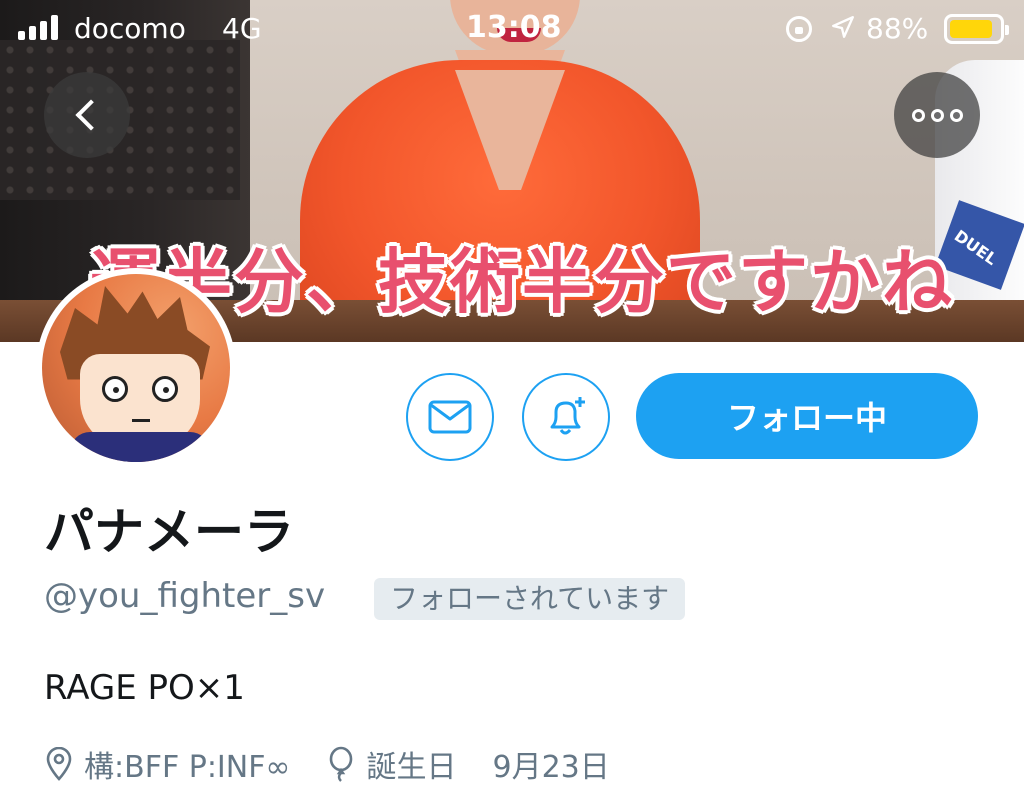  I want to click on signal-strength-icon, so click(38, 27).